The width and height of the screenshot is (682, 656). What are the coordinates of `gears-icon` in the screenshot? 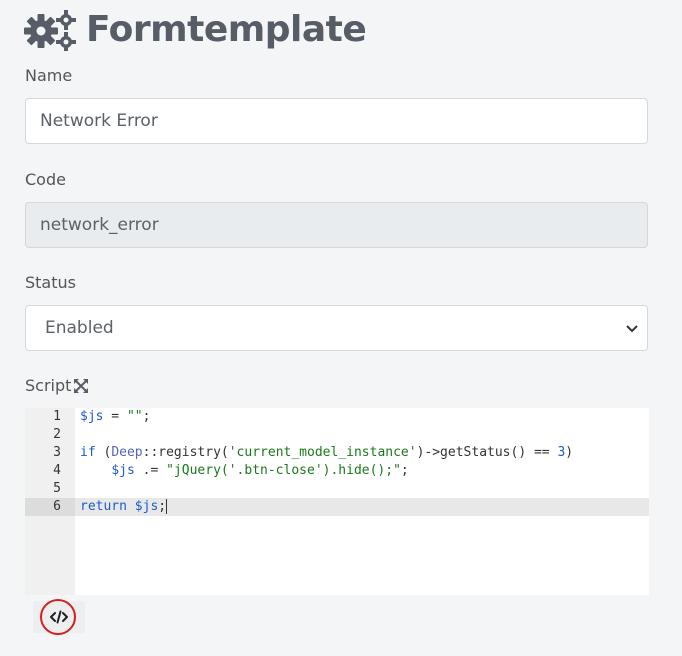 It's located at (50, 30).